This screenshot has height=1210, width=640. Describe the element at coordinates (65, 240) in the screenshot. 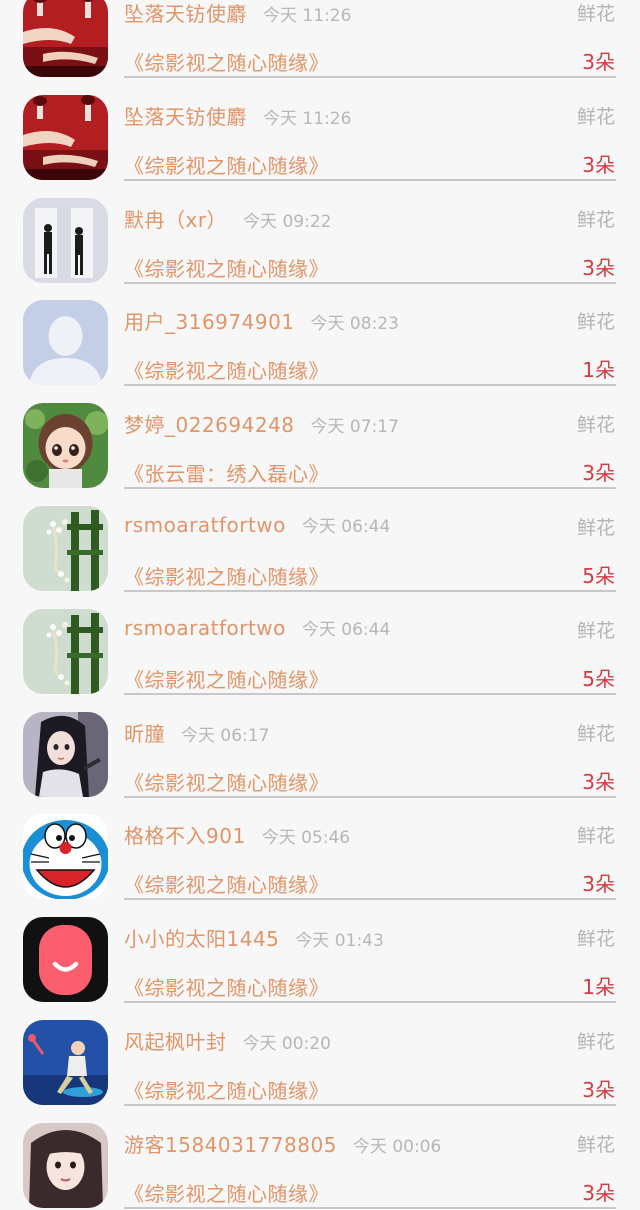

I see `couple-photo-avatar` at that location.